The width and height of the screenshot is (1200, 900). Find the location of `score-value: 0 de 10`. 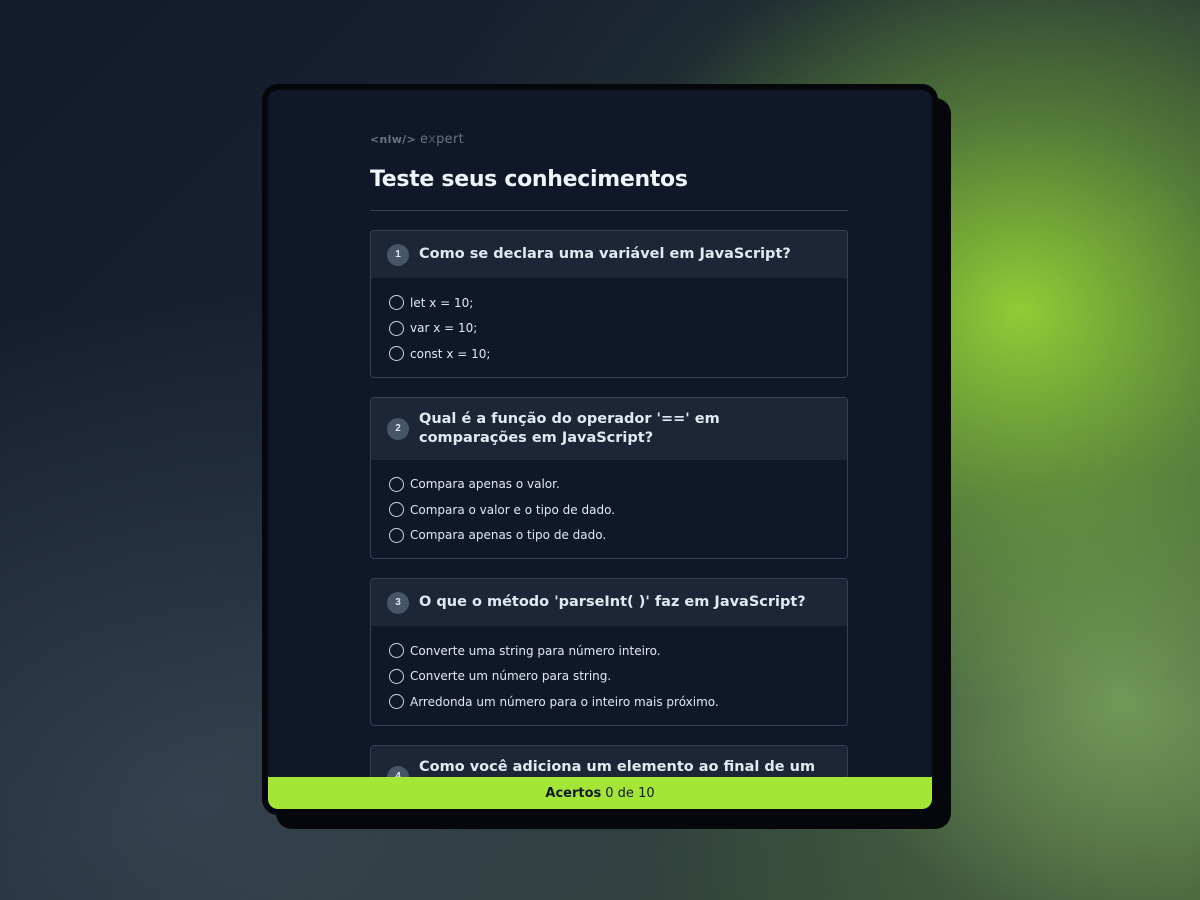

score-value: 0 de 10 is located at coordinates (630, 793).